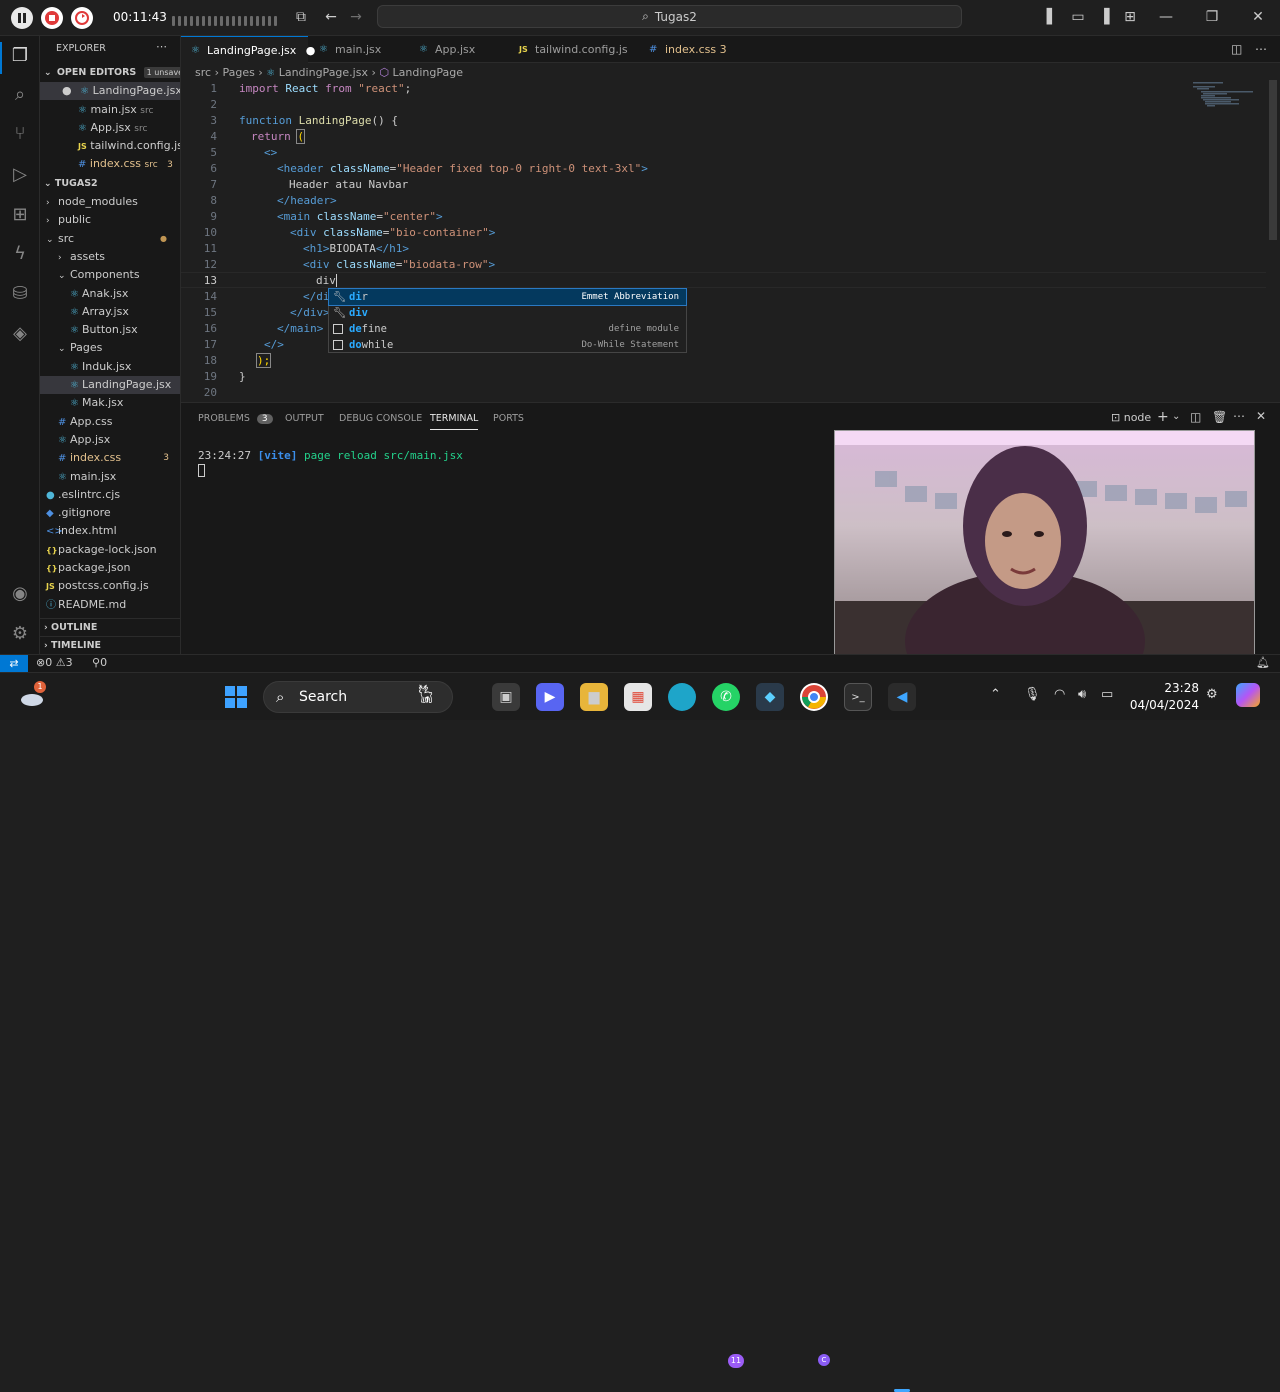  What do you see at coordinates (550, 697) in the screenshot?
I see `meet-app-icon: ▶` at bounding box center [550, 697].